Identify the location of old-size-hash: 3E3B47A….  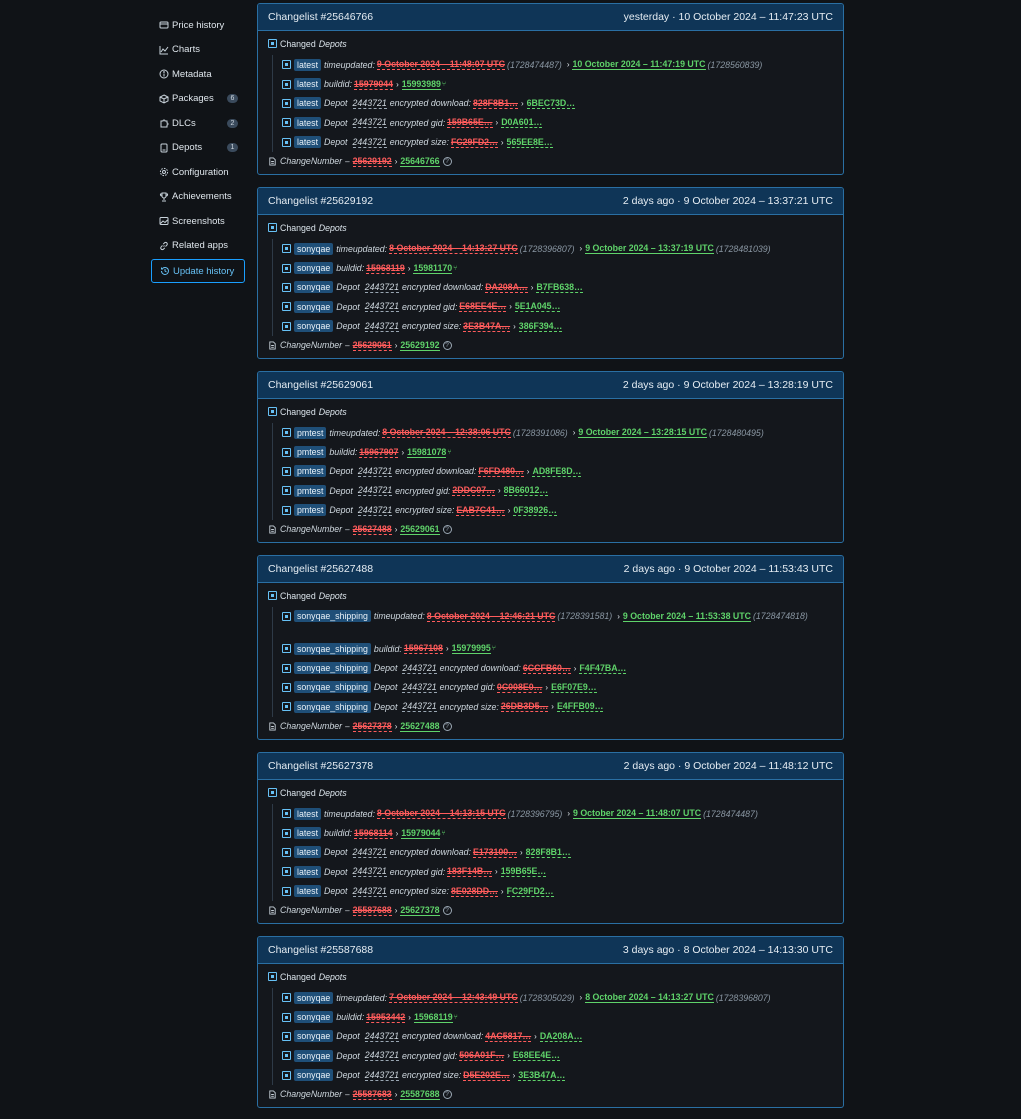
(487, 326).